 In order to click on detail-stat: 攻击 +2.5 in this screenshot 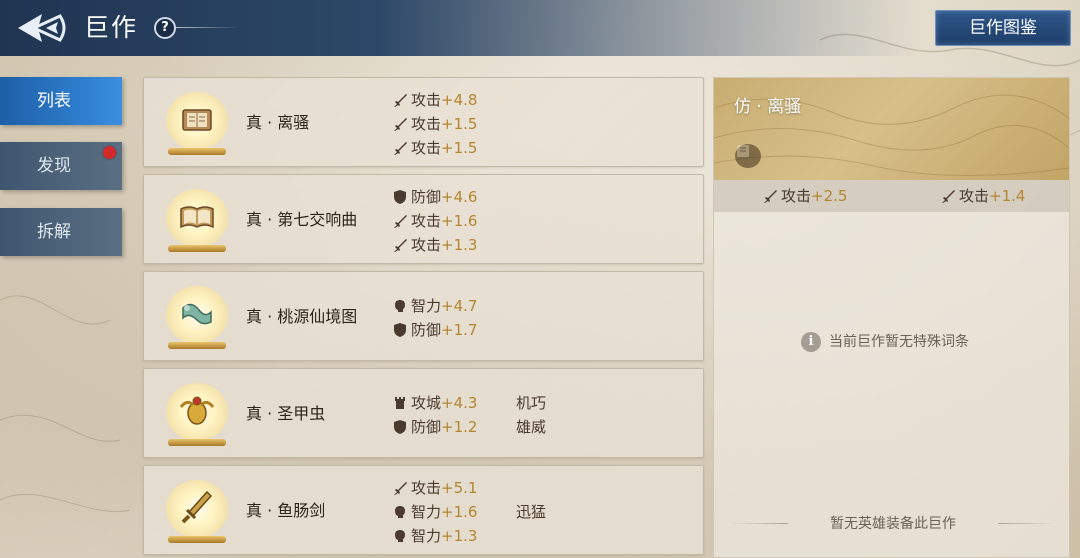, I will do `click(804, 196)`.